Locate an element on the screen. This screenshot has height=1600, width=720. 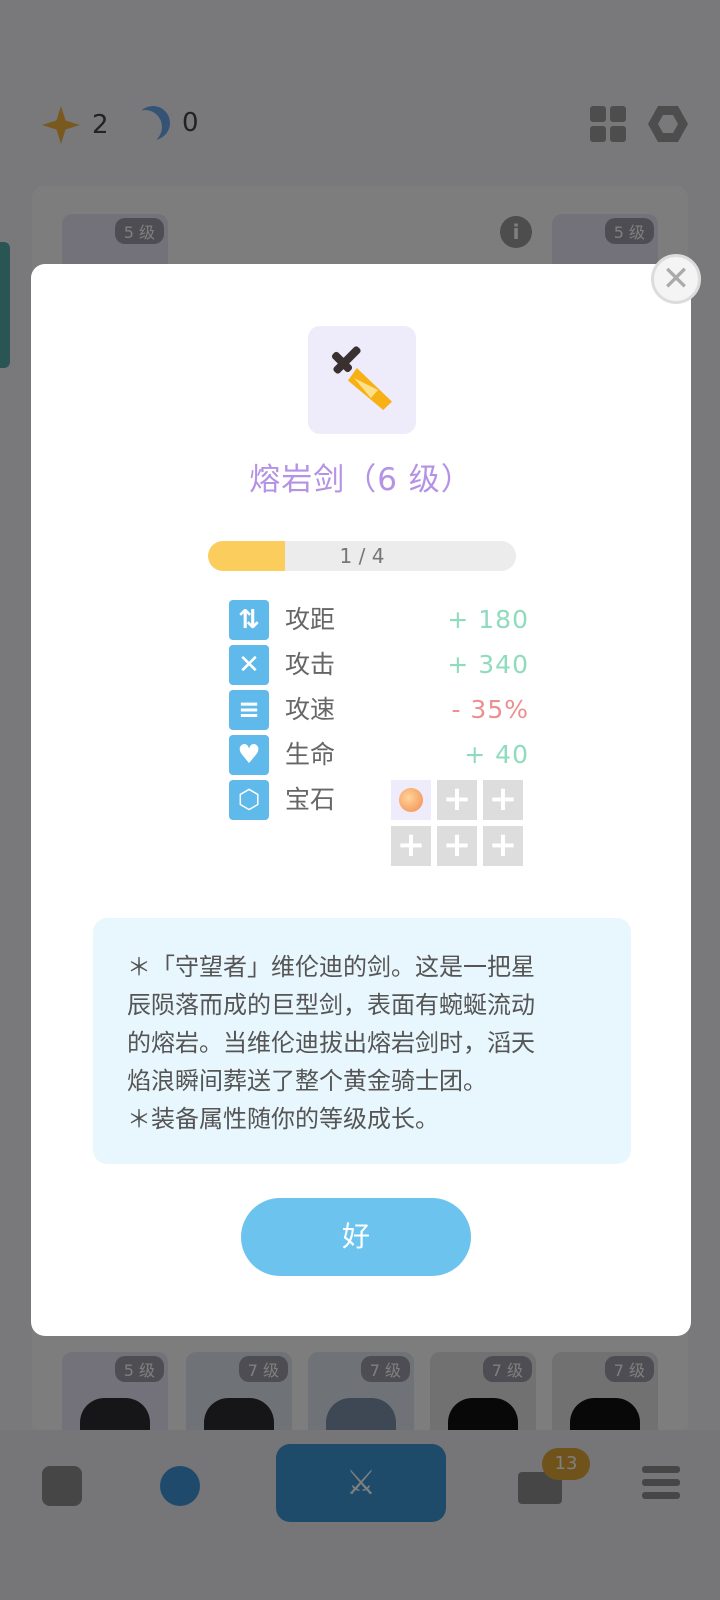
stat-value: + 40 is located at coordinates (496, 754).